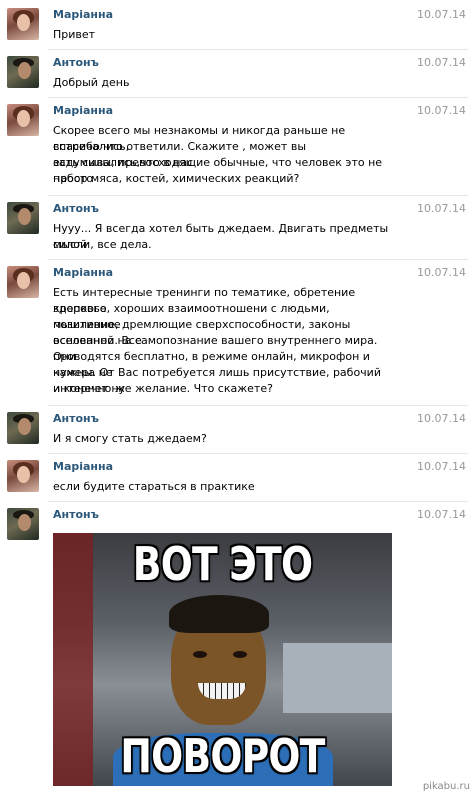  I want to click on meme-doll-hair, so click(219, 614).